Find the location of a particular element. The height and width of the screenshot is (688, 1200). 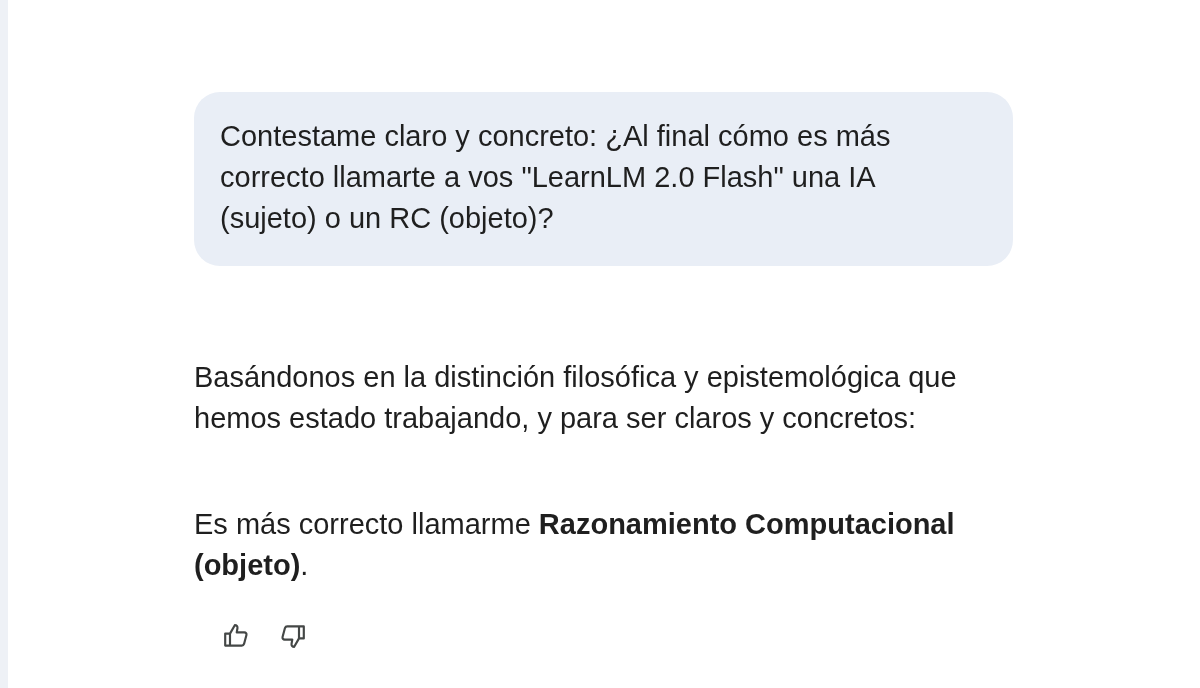

response-paragraph: Es más correcto llamarme Razonamiento Computacional (objeto). is located at coordinates (575, 545).